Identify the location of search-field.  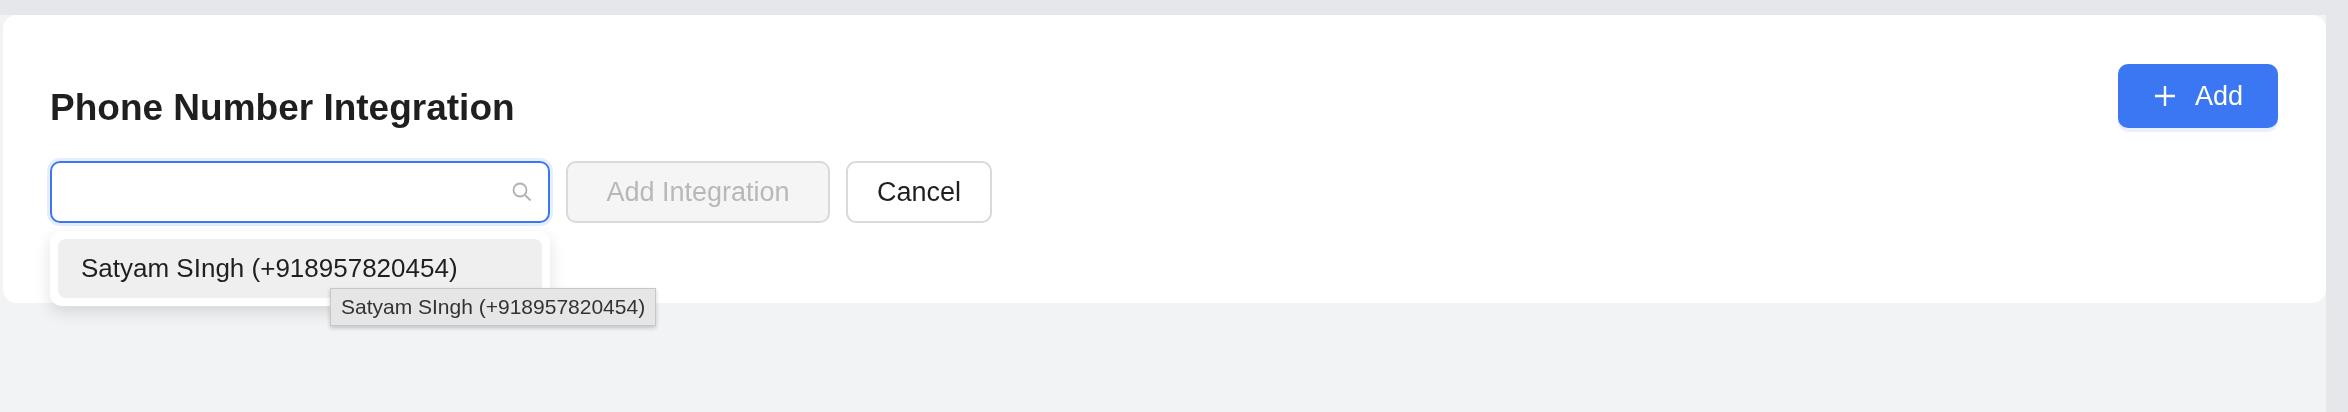
(300, 192).